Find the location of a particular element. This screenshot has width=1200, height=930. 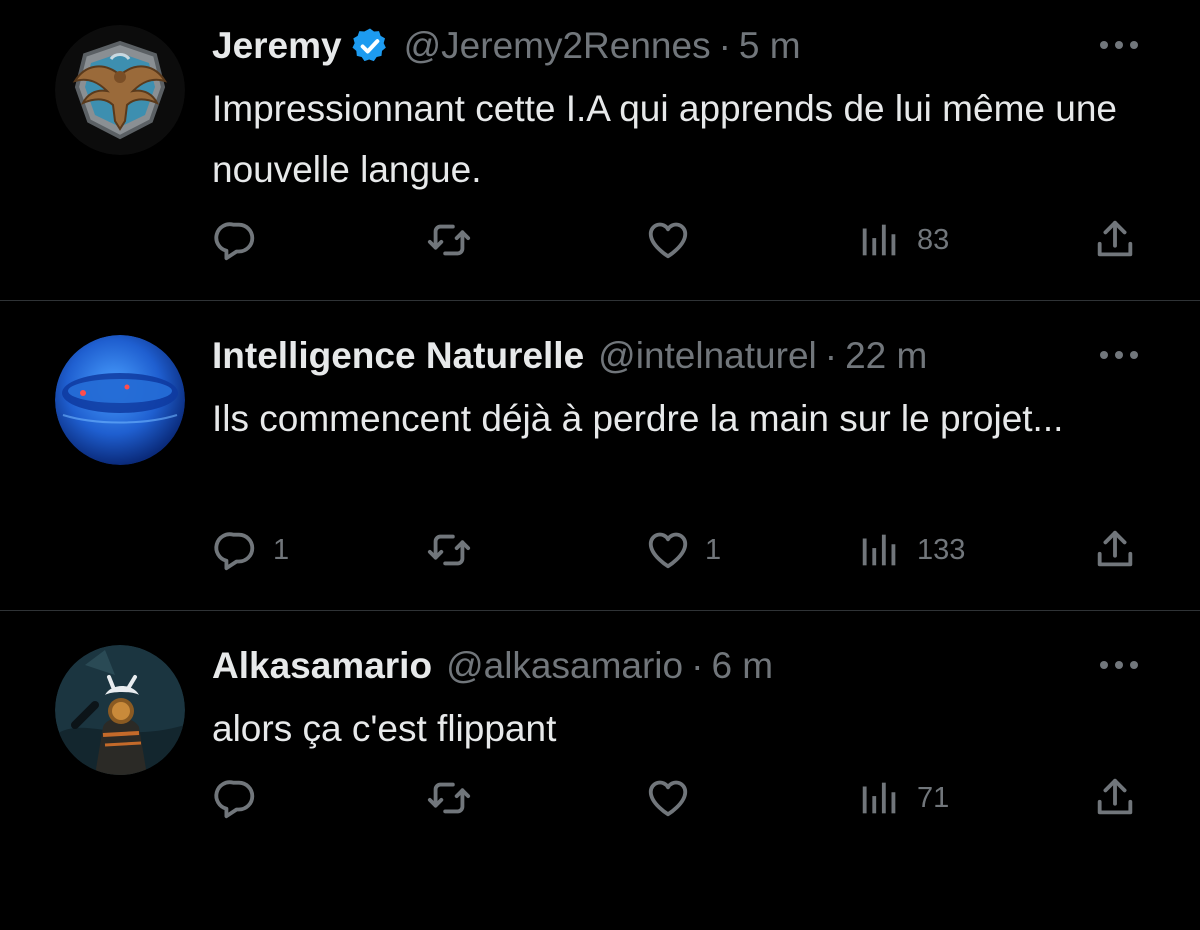

character-avatar-icon is located at coordinates (120, 710).